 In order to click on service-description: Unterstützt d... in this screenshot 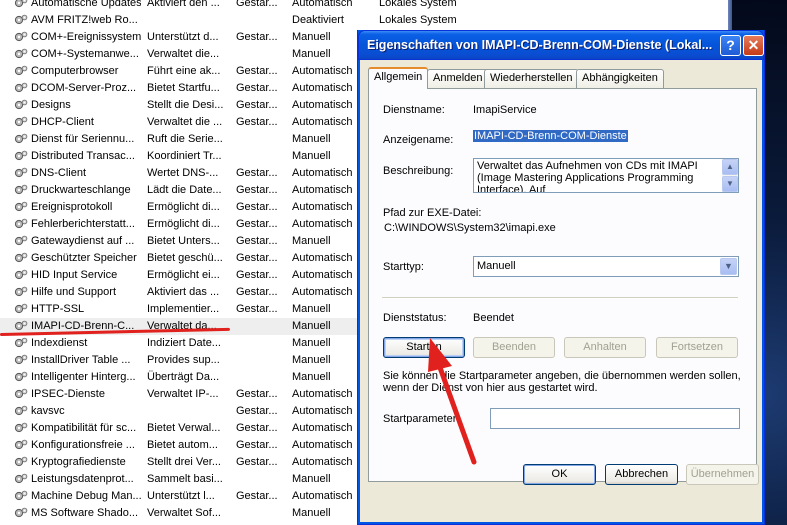, I will do `click(183, 37)`.